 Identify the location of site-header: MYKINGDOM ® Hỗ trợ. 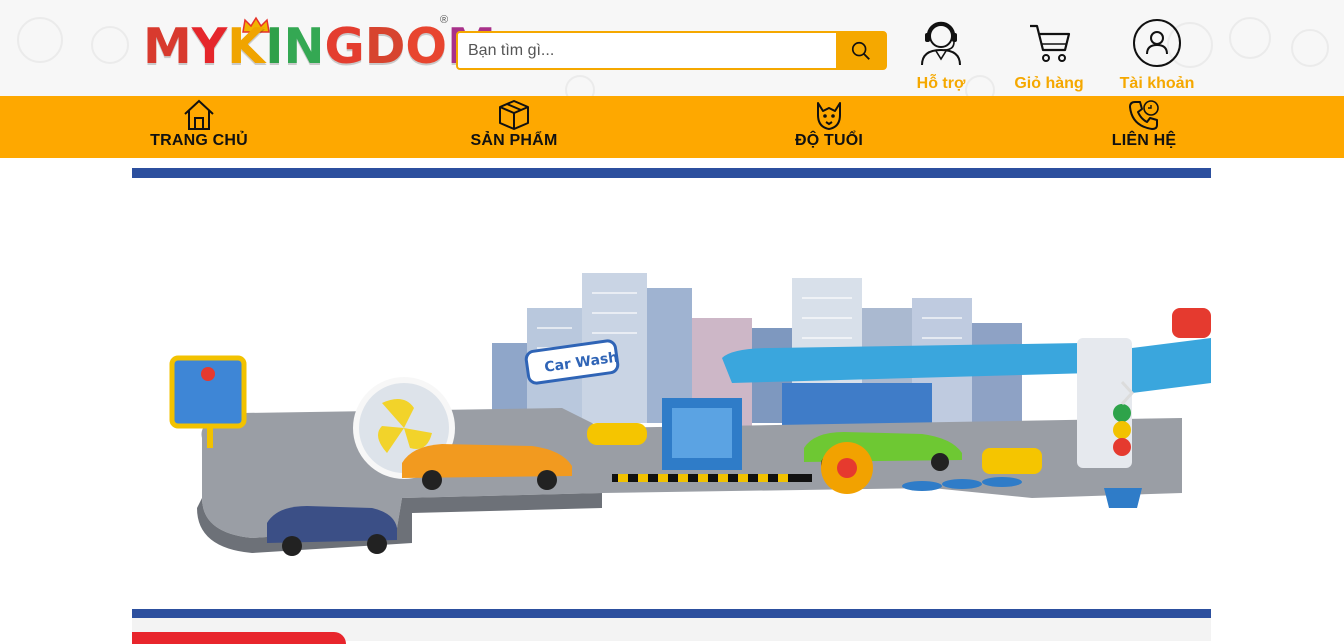
(672, 48).